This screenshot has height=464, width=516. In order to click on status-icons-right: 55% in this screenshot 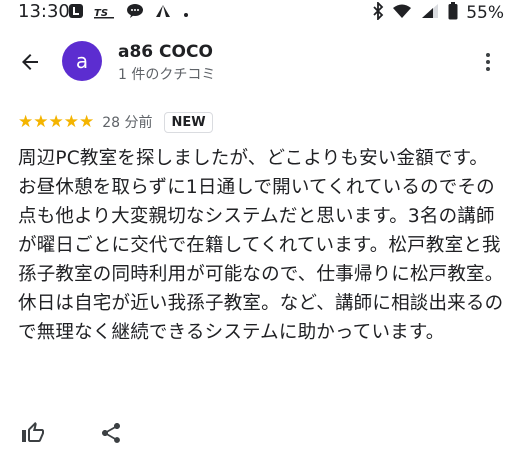, I will do `click(438, 12)`.